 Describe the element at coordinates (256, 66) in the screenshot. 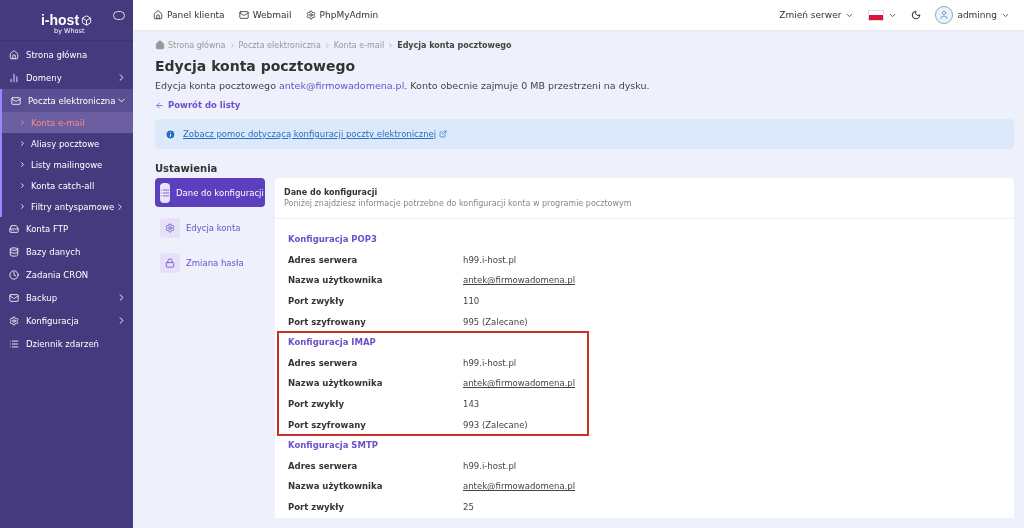

I see `page-title: Edycja konta pocztowego` at that location.